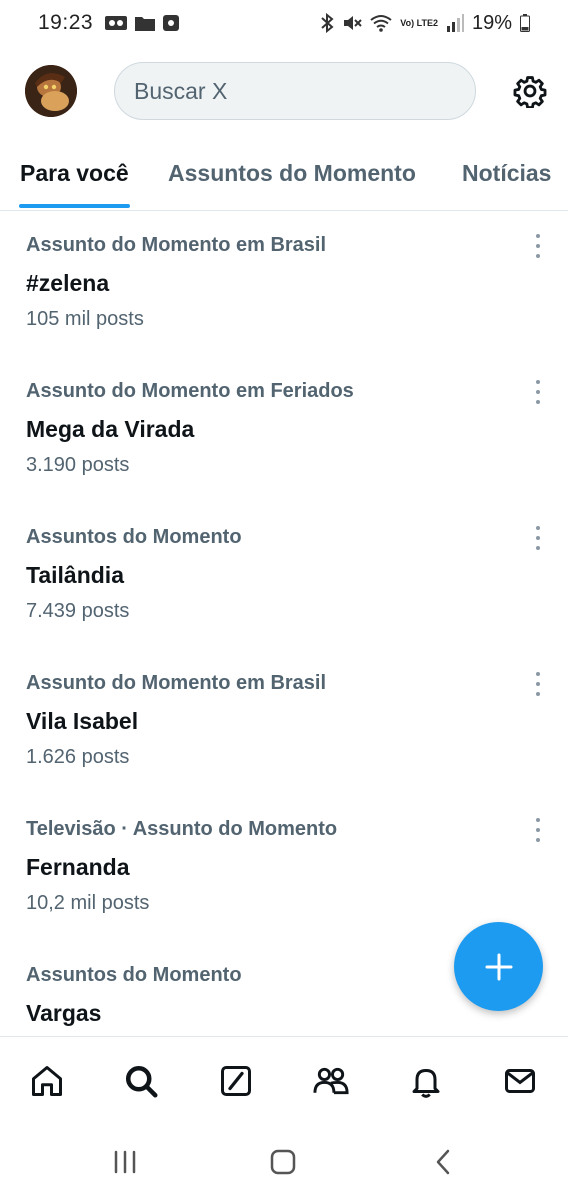 Image resolution: width=568 pixels, height=1200 pixels. I want to click on tab-para-voce: Para você, so click(74, 173).